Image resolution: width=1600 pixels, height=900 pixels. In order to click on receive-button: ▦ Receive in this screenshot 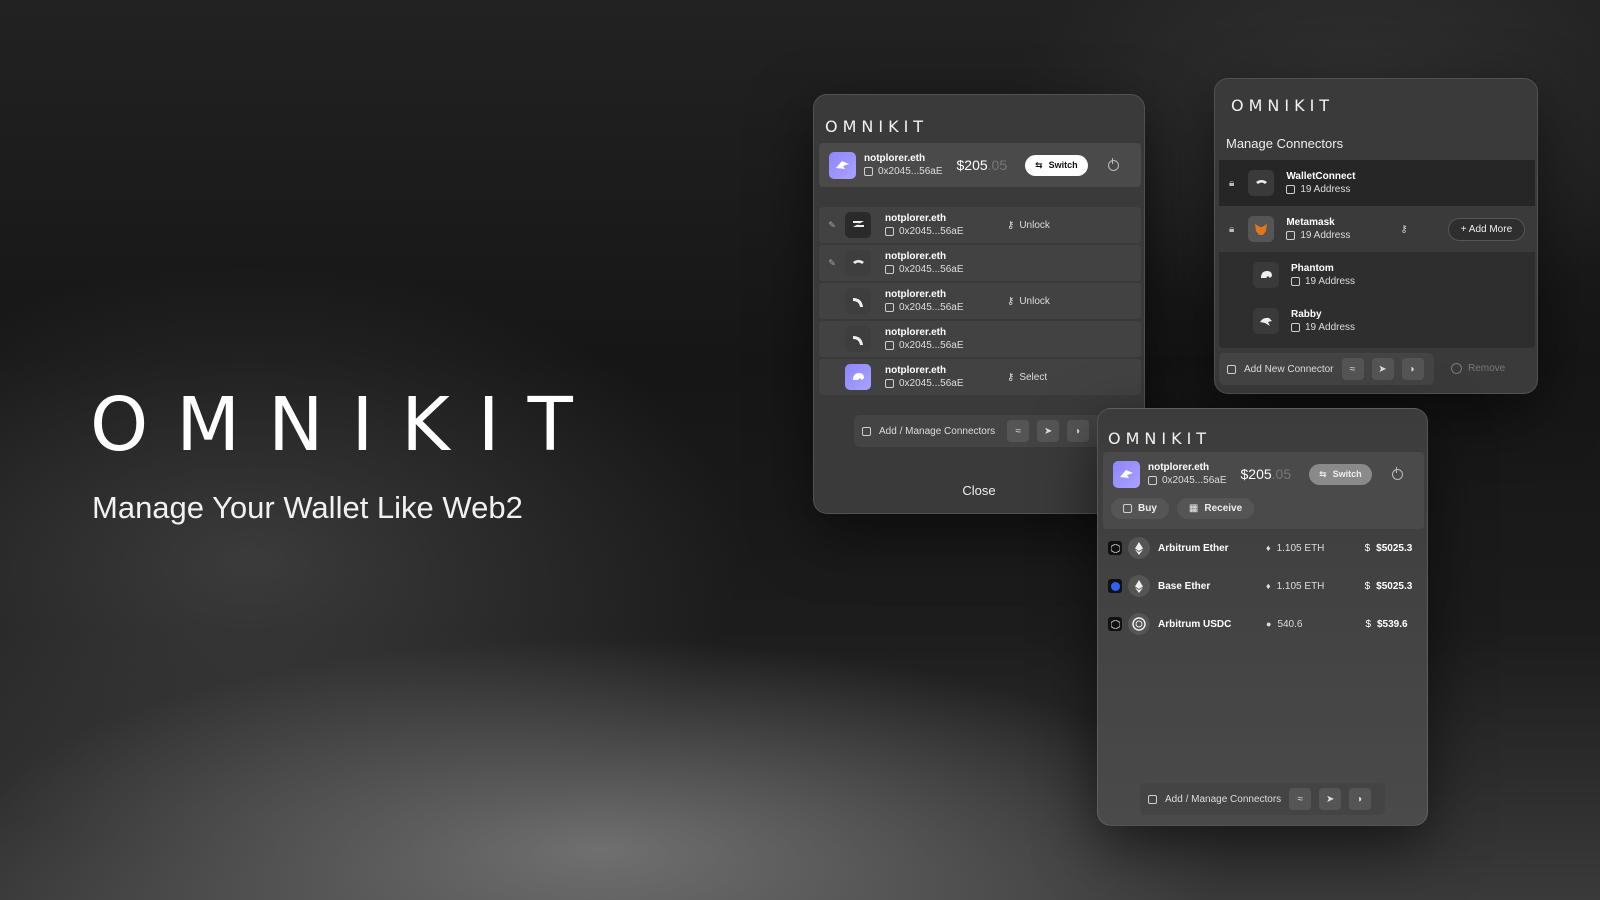, I will do `click(1215, 508)`.